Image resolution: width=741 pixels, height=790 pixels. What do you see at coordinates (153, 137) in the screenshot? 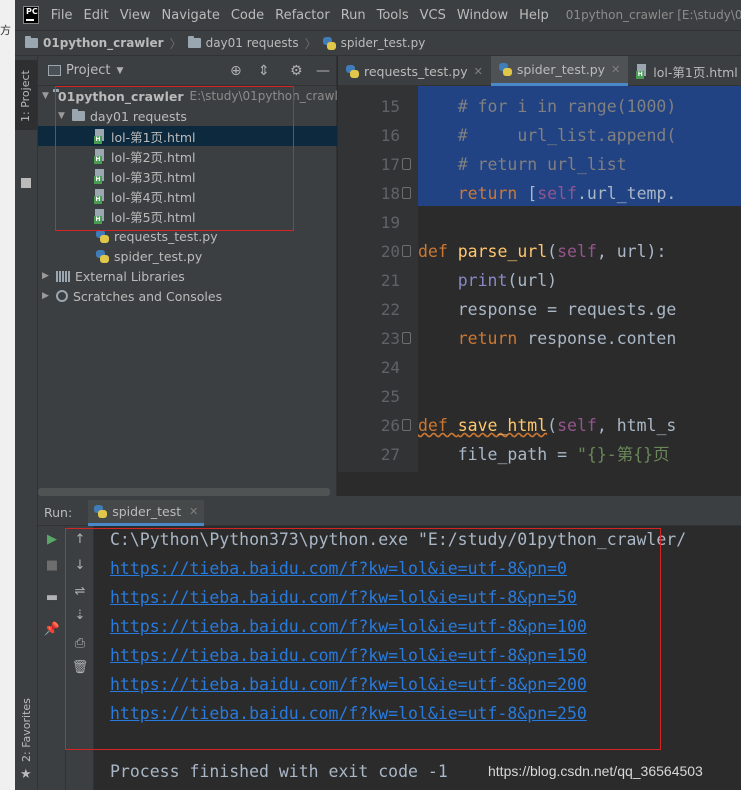
I see `file-label: lol-第1页.html` at bounding box center [153, 137].